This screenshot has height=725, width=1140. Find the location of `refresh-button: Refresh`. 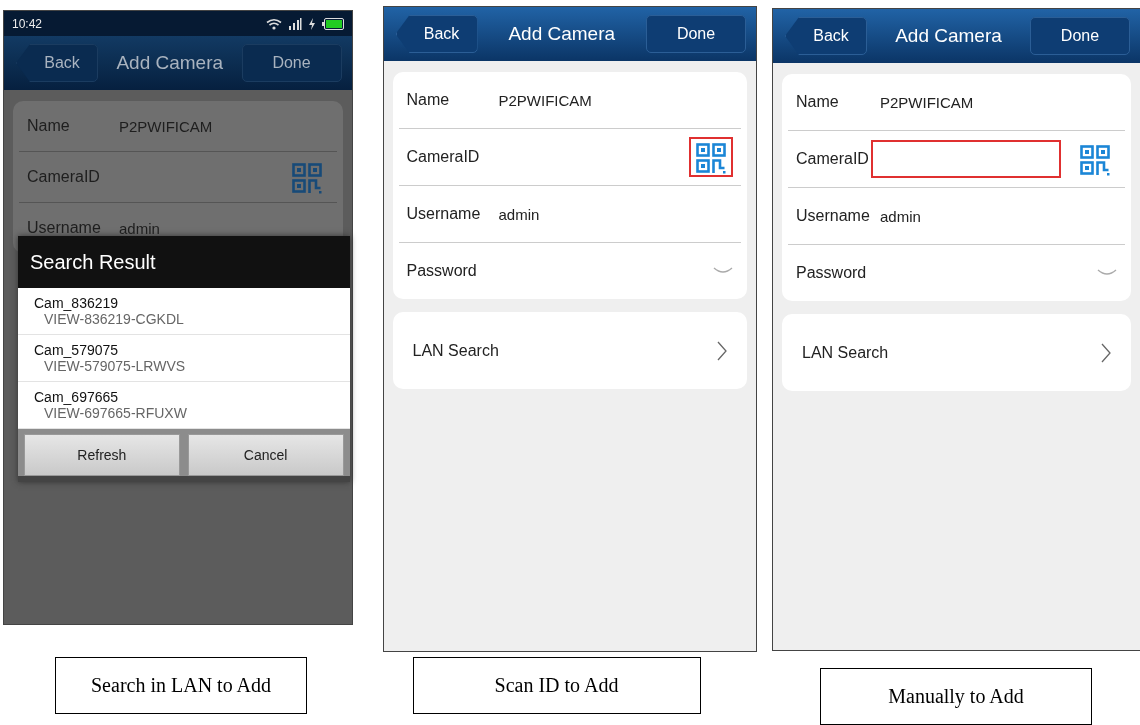

refresh-button: Refresh is located at coordinates (102, 455).